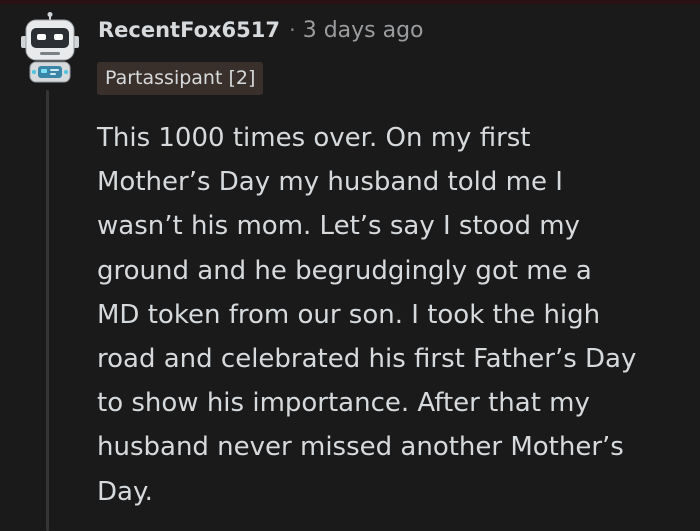  Describe the element at coordinates (330, 182) in the screenshot. I see `comment-body-line: Mother’s Day my husband told me I` at that location.